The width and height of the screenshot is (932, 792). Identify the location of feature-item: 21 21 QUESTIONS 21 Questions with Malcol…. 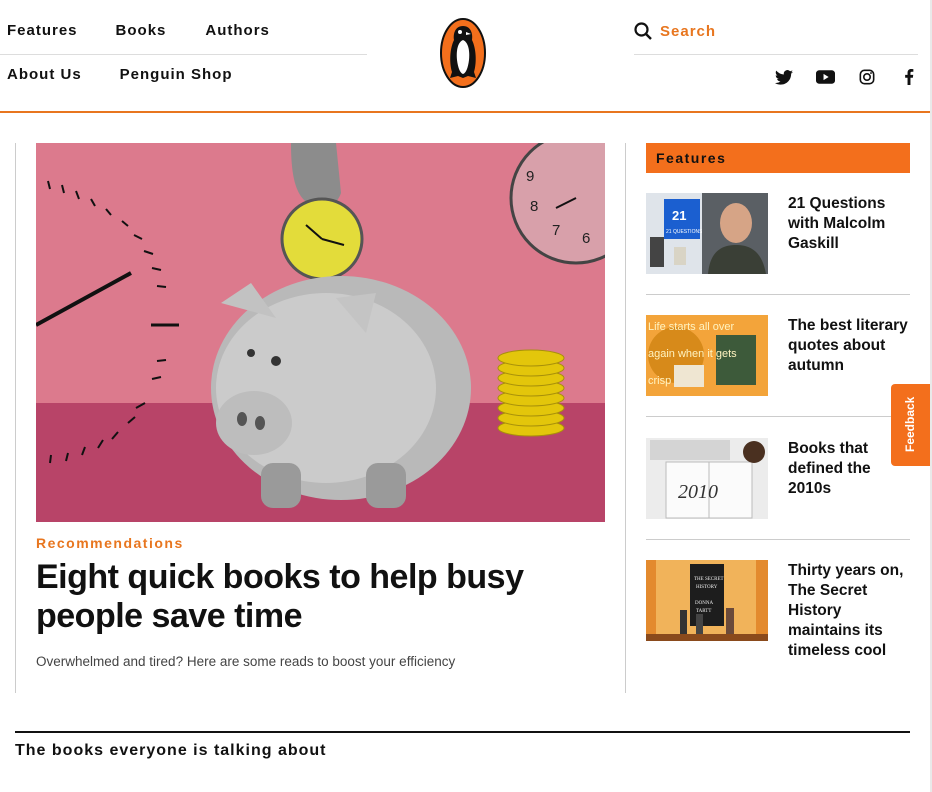
(778, 234).